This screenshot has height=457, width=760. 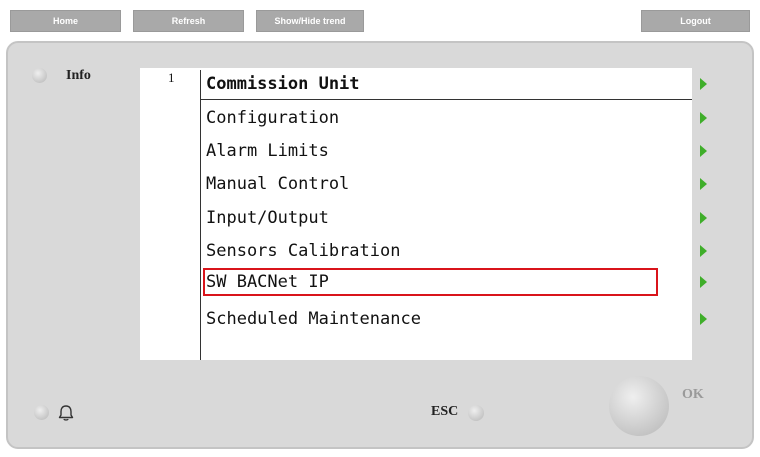 What do you see at coordinates (639, 406) in the screenshot?
I see `ok-knob` at bounding box center [639, 406].